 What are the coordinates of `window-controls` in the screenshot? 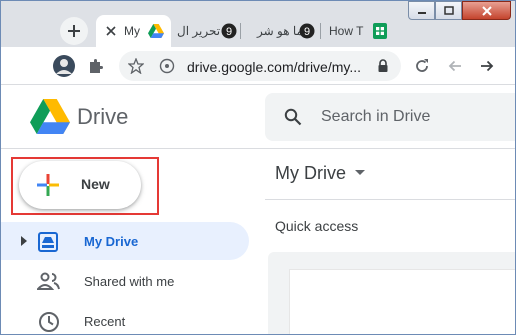 It's located at (460, 11).